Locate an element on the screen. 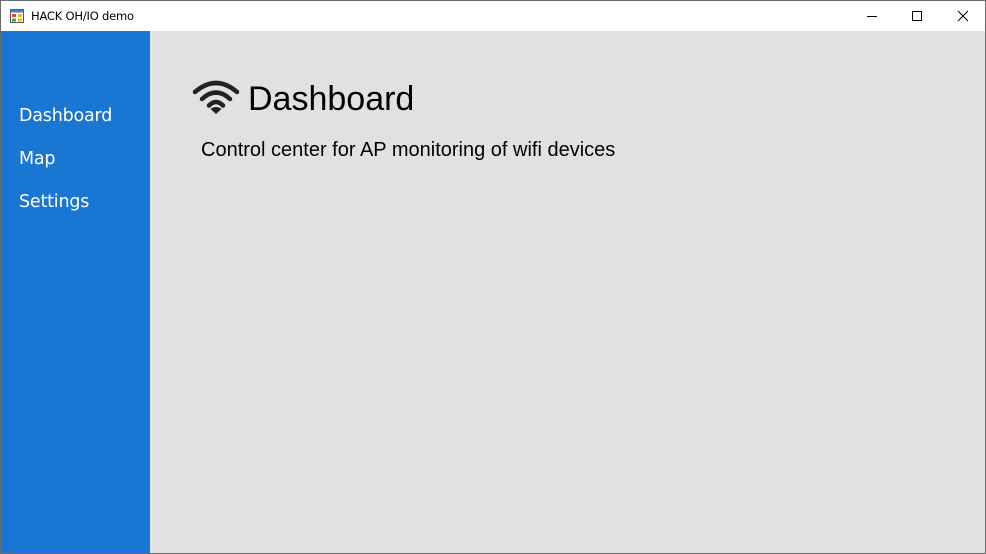  close-button is located at coordinates (963, 16).